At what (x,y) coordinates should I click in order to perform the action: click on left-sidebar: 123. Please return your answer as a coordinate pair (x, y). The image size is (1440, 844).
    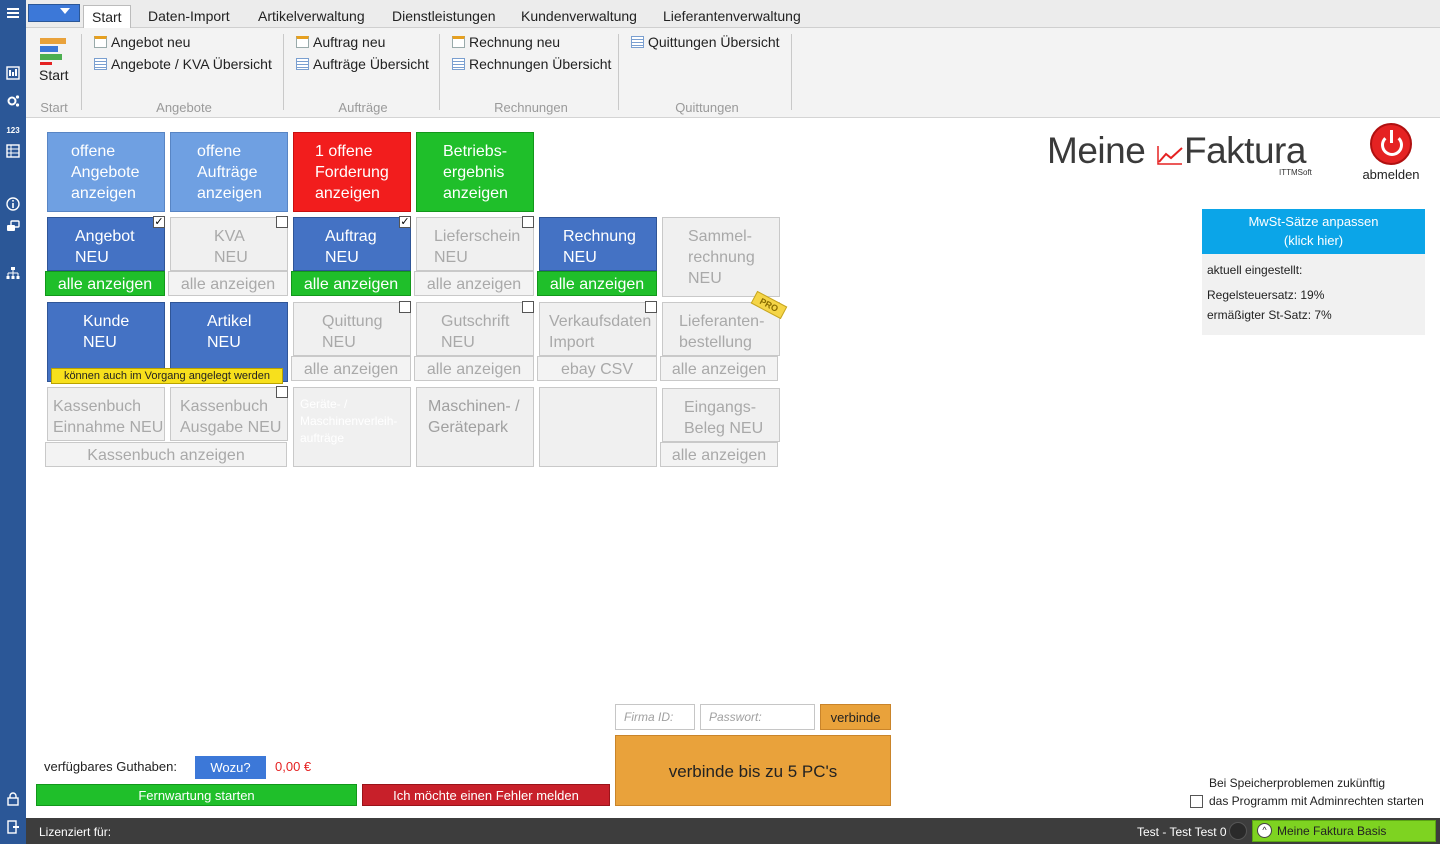
    Looking at the image, I should click on (13, 422).